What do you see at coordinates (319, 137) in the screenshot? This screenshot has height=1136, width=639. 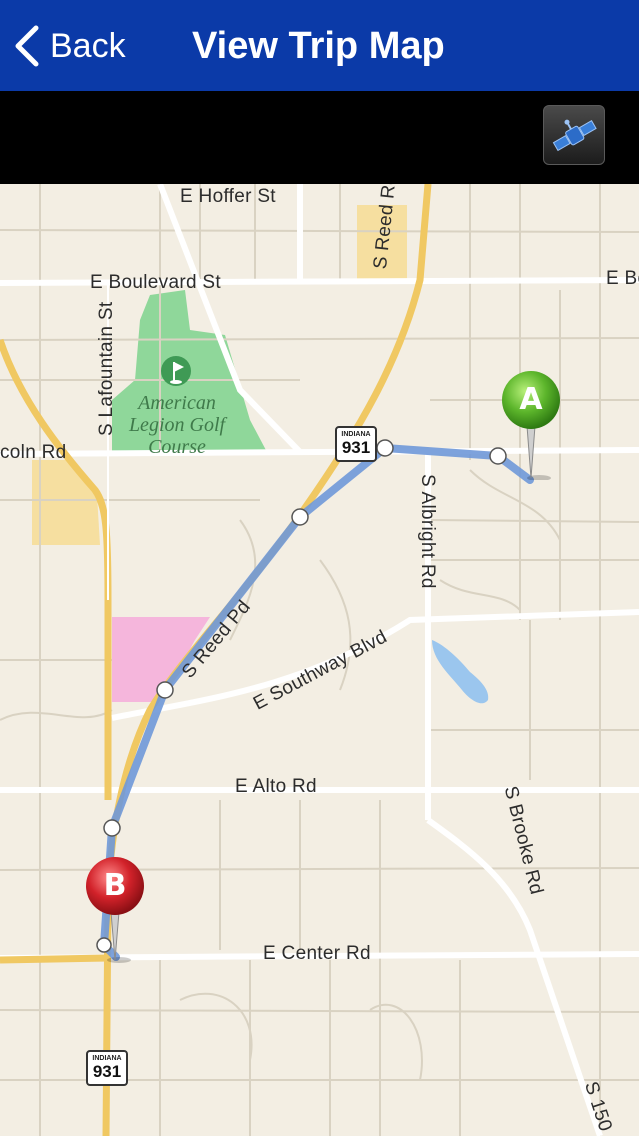 I see `map-toolbar` at bounding box center [319, 137].